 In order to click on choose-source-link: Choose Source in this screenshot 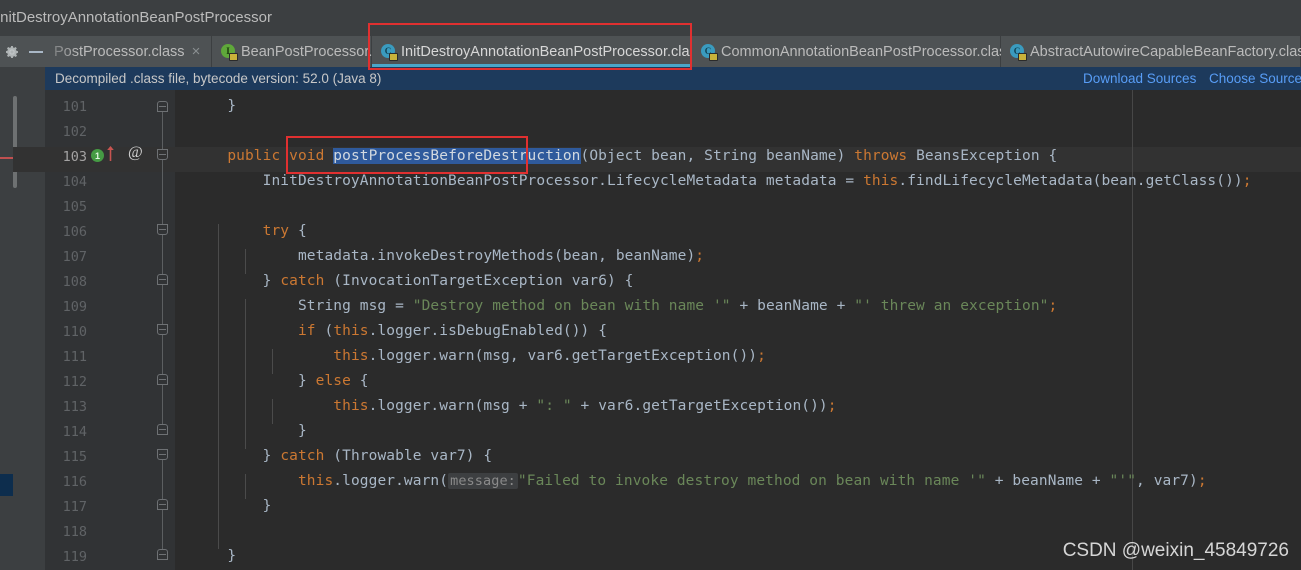, I will do `click(1255, 78)`.